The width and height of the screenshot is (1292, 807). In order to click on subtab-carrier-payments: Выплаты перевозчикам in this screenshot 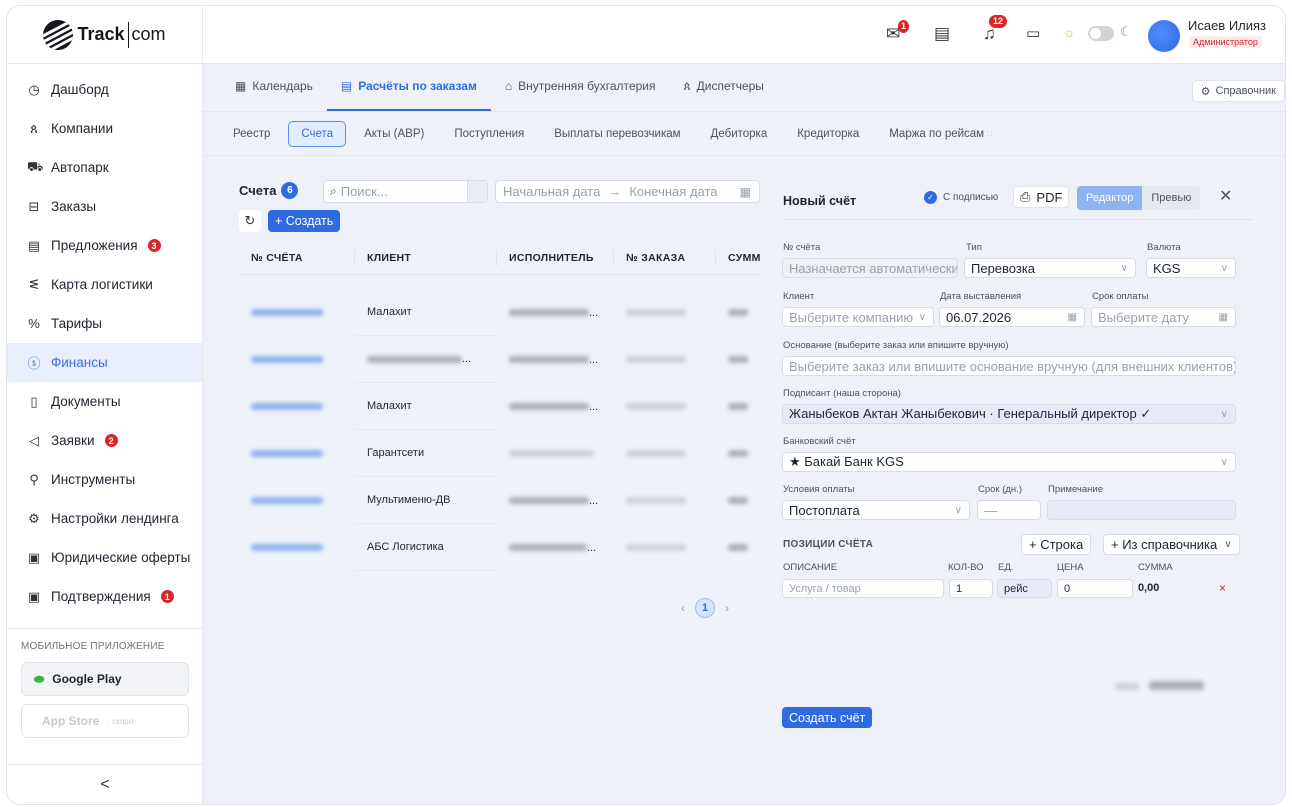, I will do `click(617, 134)`.